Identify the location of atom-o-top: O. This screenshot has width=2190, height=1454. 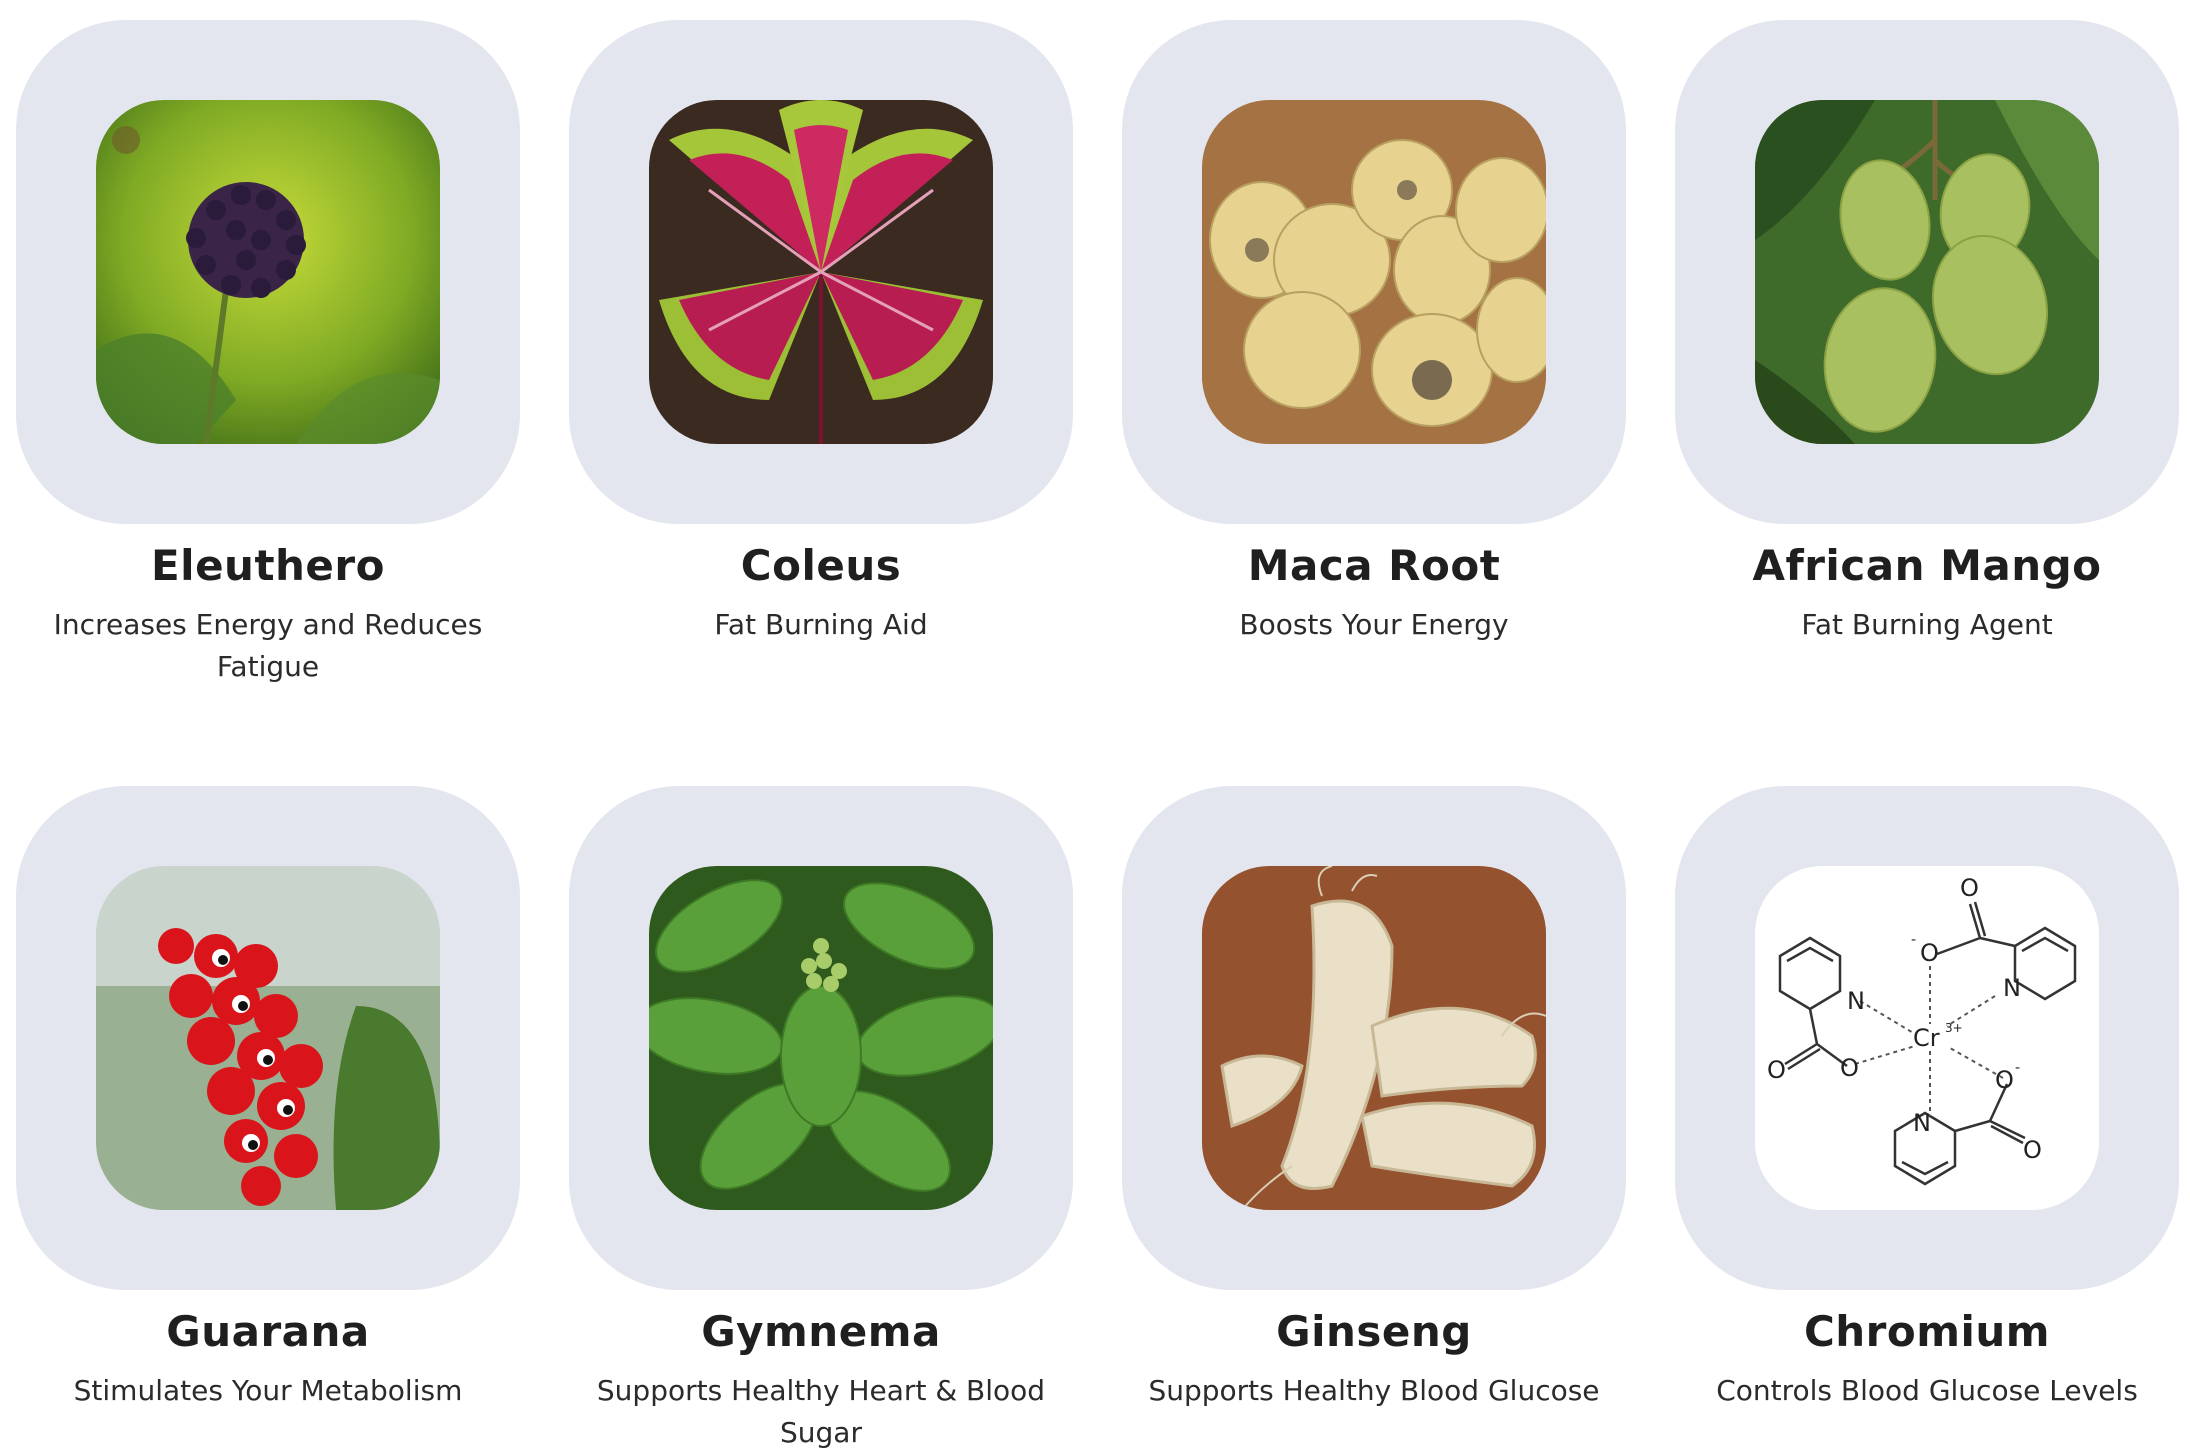
(1969, 888).